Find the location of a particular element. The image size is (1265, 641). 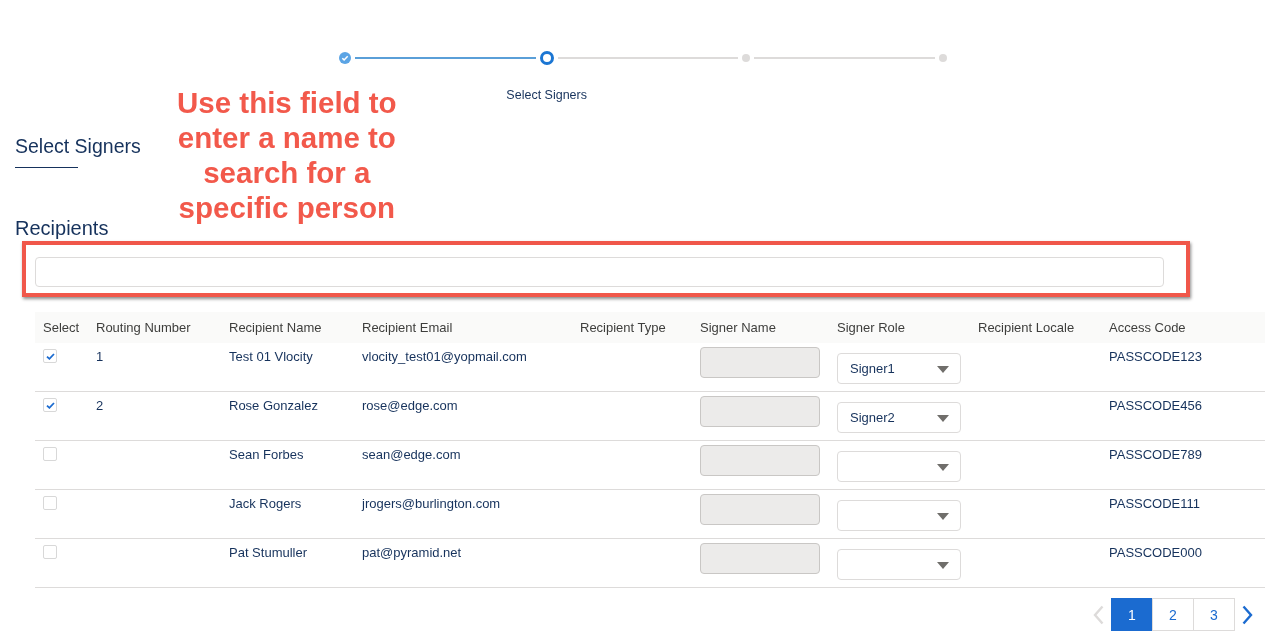

table-cell: PASSCODE000 is located at coordinates (1155, 552).